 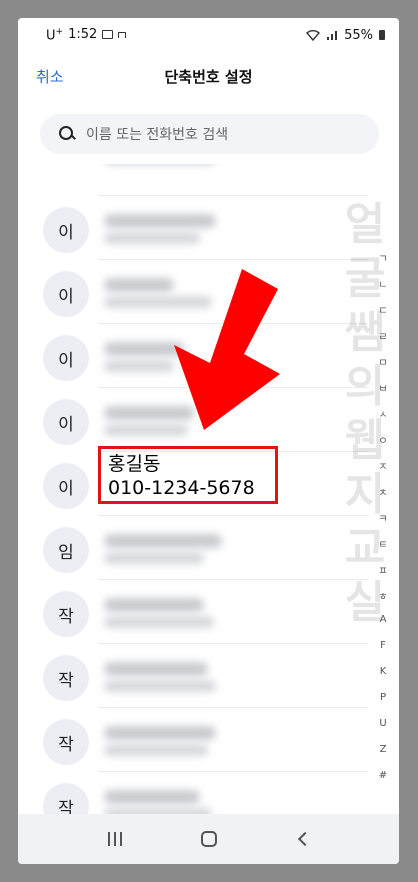 I want to click on index-letter: ㄱ, so click(x=383, y=257).